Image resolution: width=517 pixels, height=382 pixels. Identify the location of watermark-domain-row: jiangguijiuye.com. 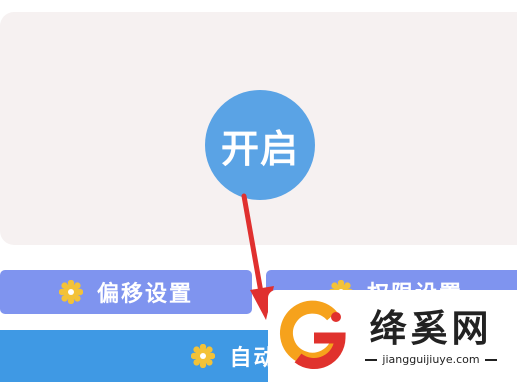
(431, 359).